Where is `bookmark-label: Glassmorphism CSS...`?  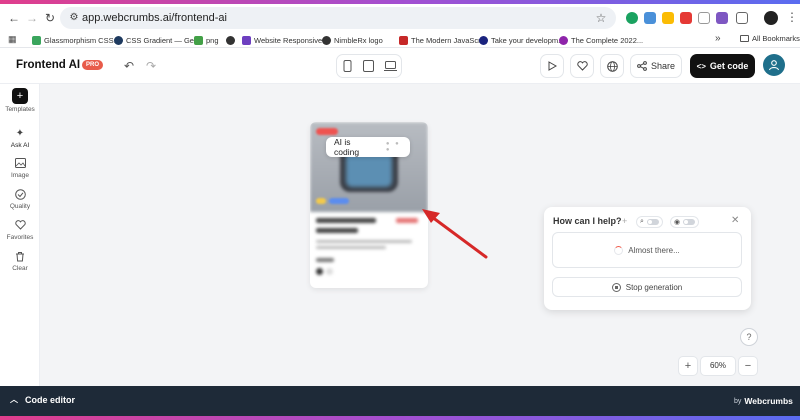 bookmark-label: Glassmorphism CSS... is located at coordinates (82, 40).